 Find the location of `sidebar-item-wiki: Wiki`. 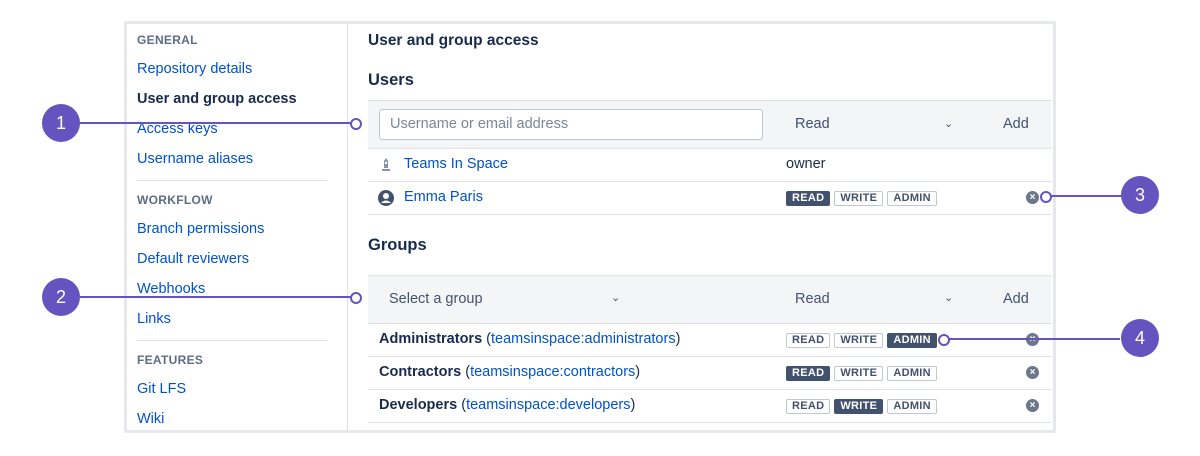

sidebar-item-wiki: Wiki is located at coordinates (150, 419).